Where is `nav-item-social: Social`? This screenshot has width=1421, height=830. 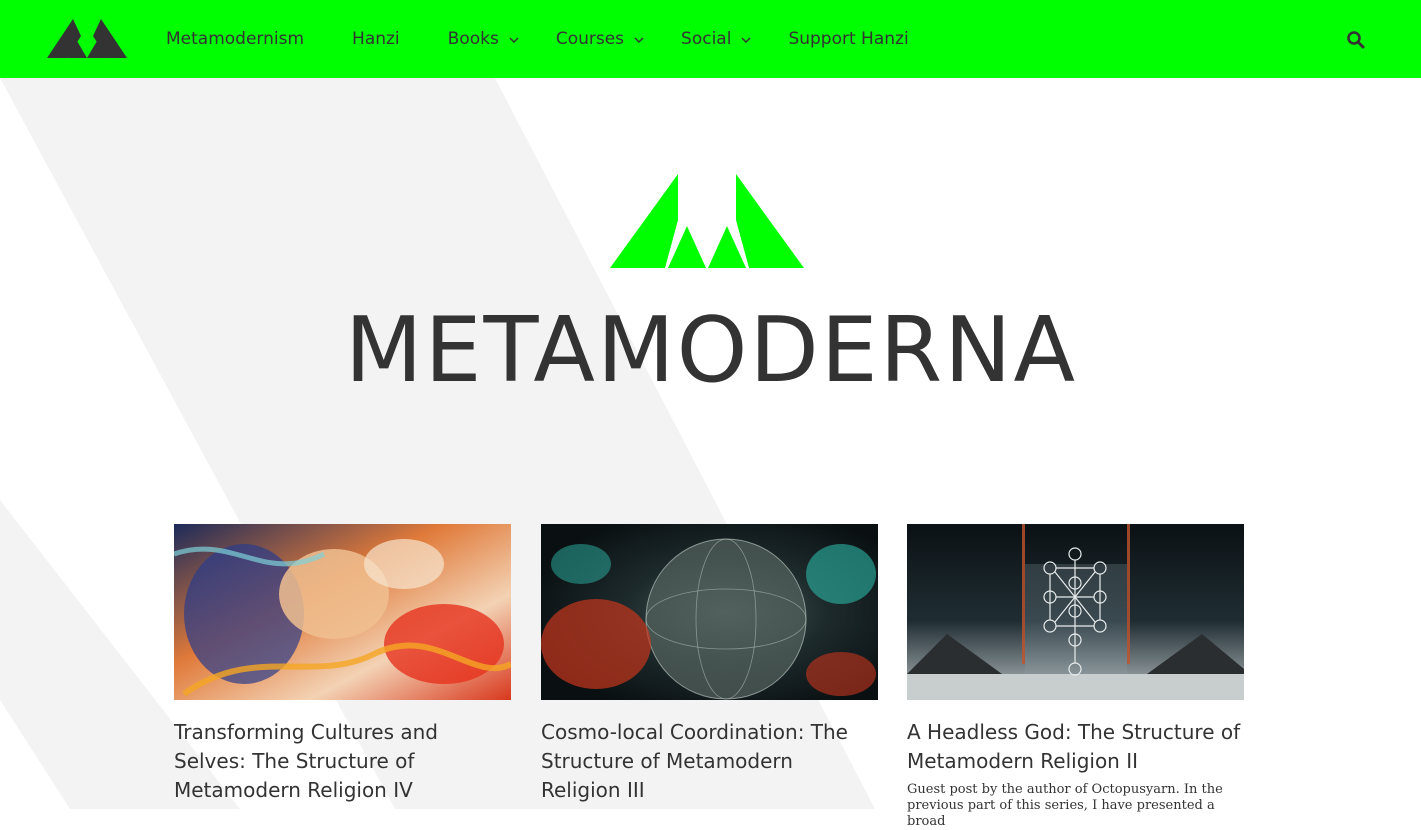 nav-item-social: Social is located at coordinates (716, 39).